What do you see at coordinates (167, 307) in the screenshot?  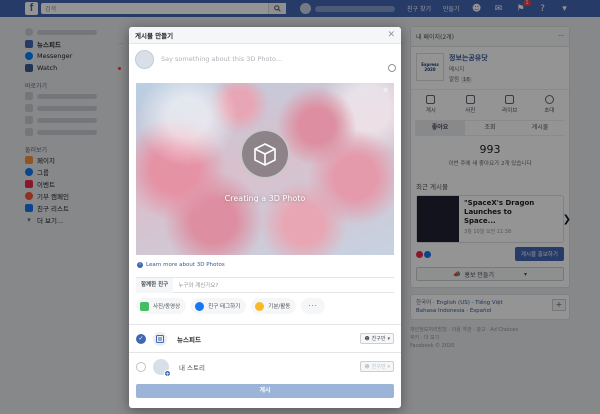 I see `chip-label: 사진/동영상` at bounding box center [167, 307].